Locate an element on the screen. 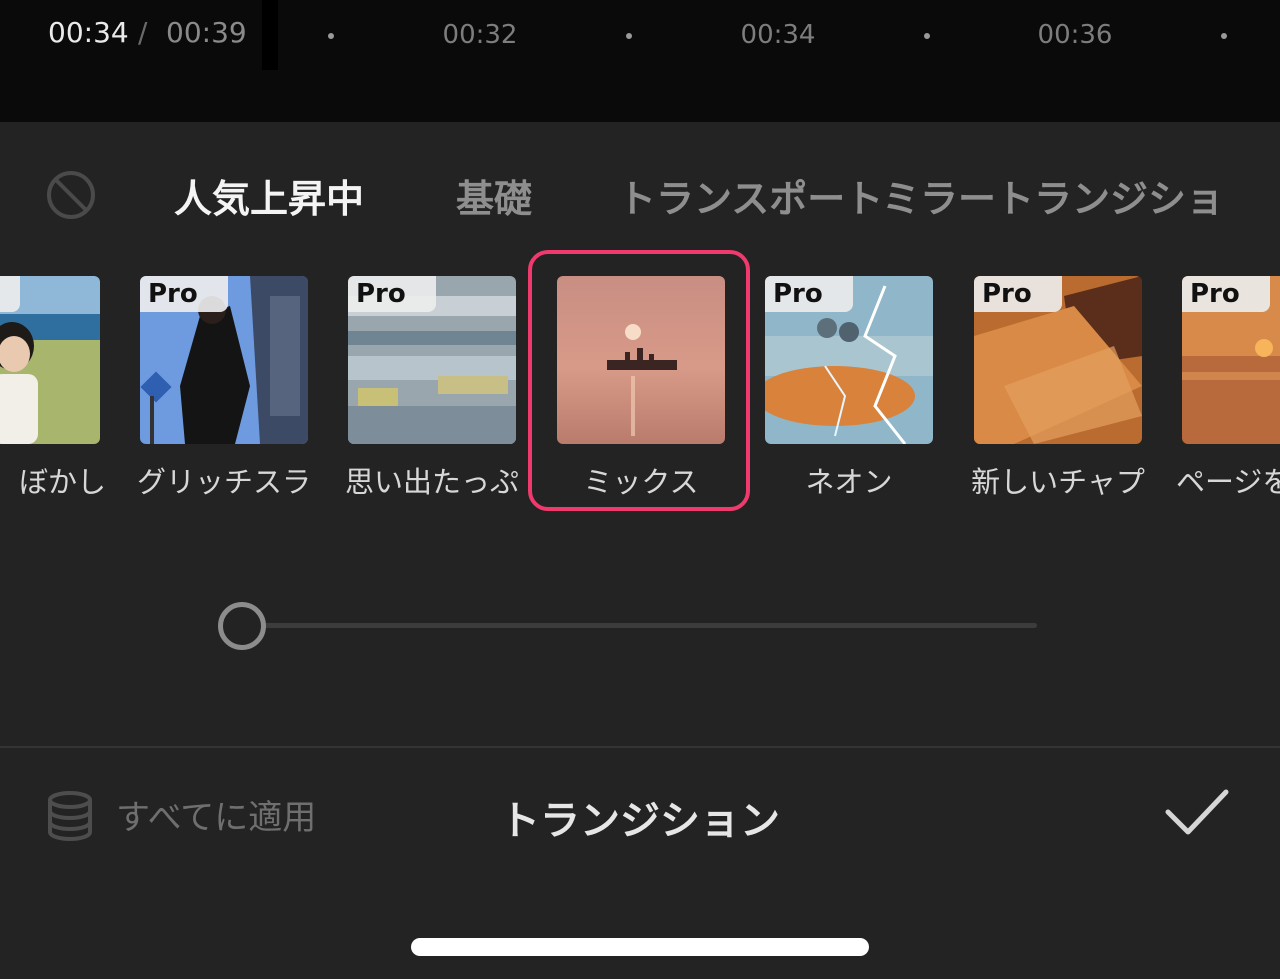 Image resolution: width=1280 pixels, height=979 pixels. effect-item-page: Pro ページを is located at coordinates (1228, 387).